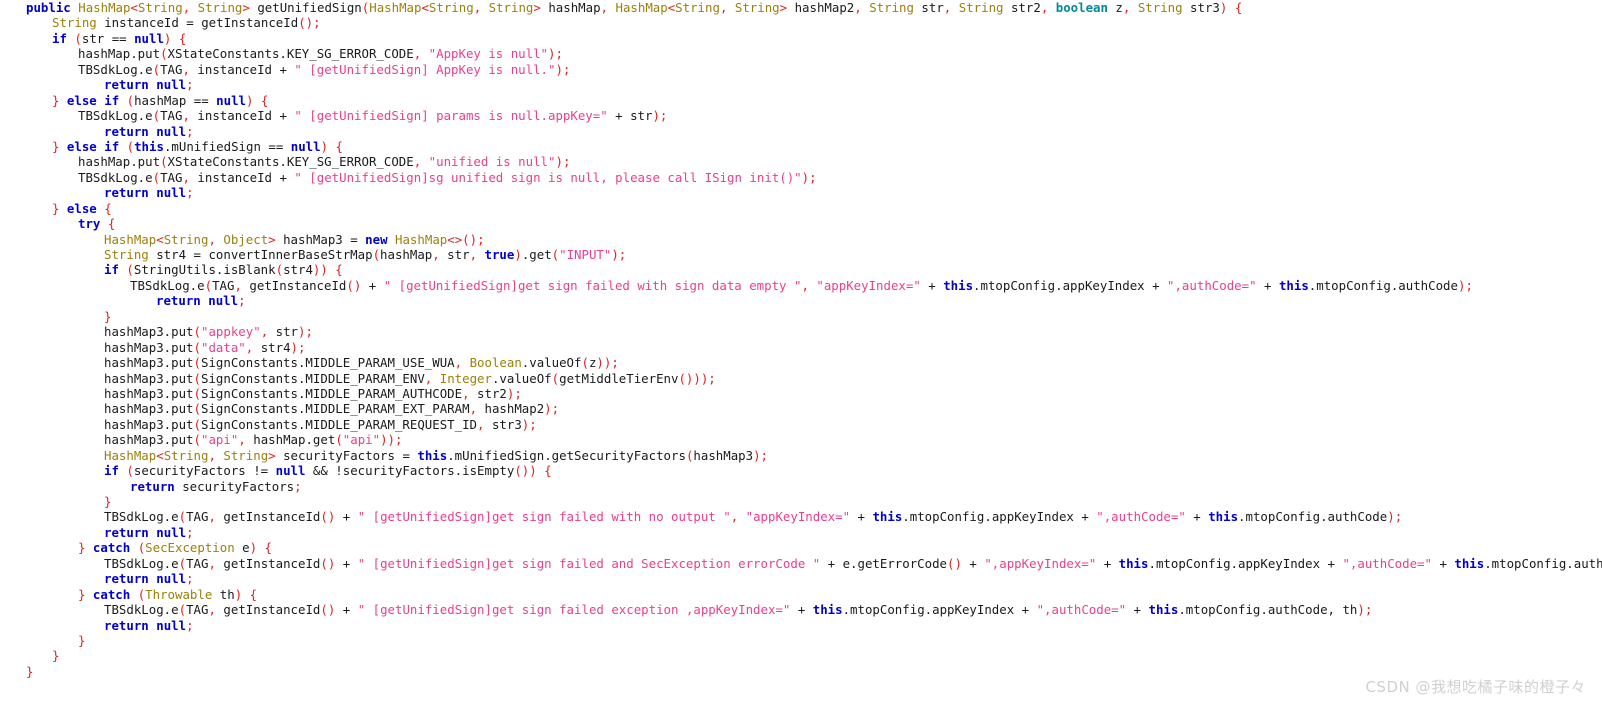 The width and height of the screenshot is (1602, 707). What do you see at coordinates (260, 254) in the screenshot?
I see `code-token-plain: str4 = convertInnerBaseStrMap` at bounding box center [260, 254].